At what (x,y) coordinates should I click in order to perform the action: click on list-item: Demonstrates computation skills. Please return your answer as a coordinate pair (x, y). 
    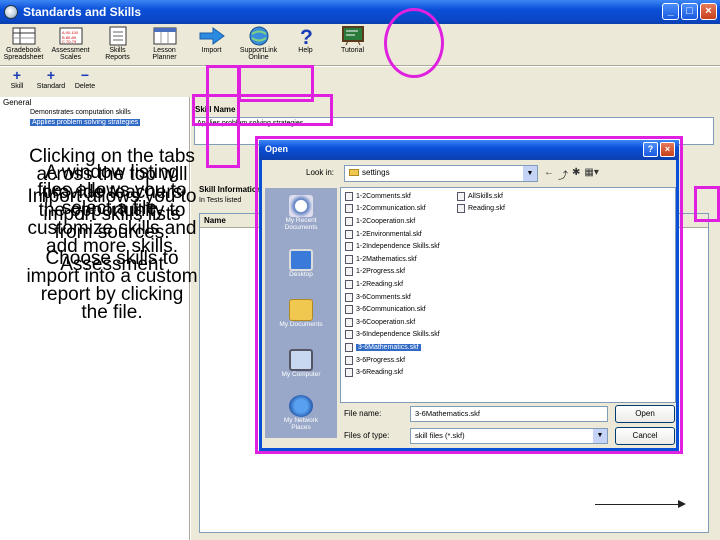
    Looking at the image, I should click on (94, 113).